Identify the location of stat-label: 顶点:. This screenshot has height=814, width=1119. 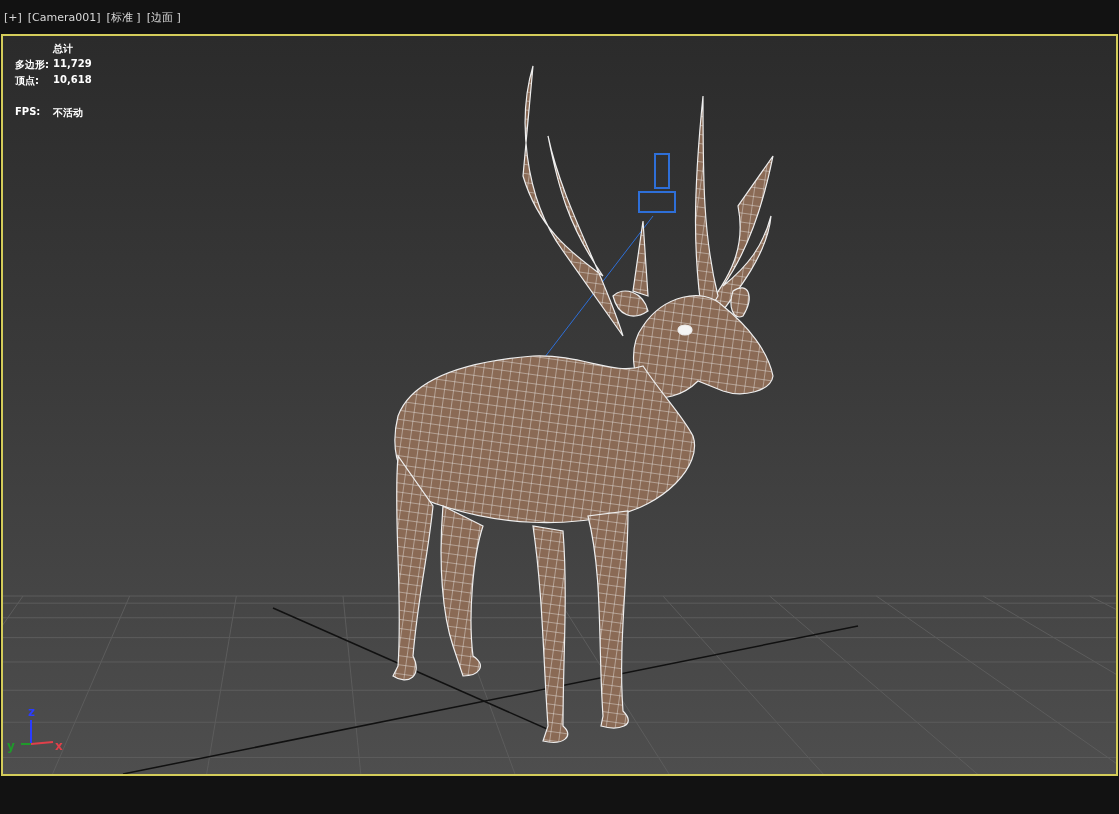
(27, 81).